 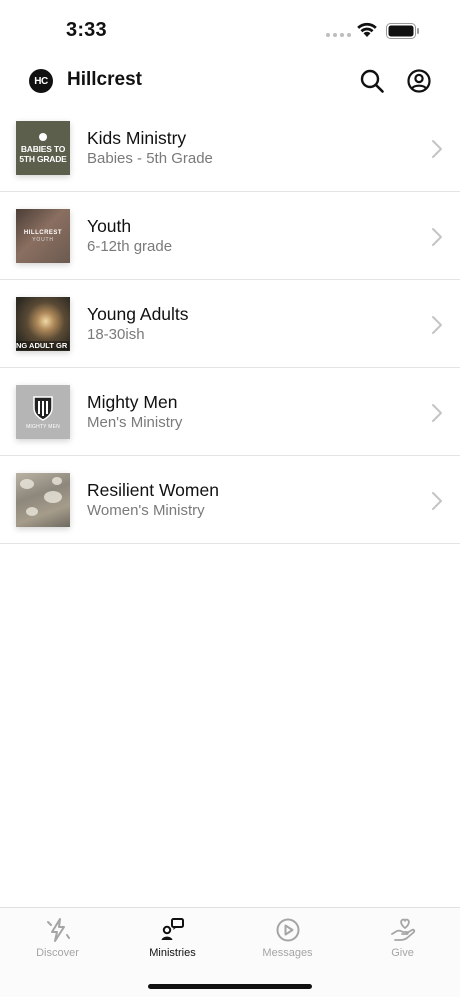 What do you see at coordinates (135, 422) in the screenshot?
I see `item-subtitle: Men's Ministry` at bounding box center [135, 422].